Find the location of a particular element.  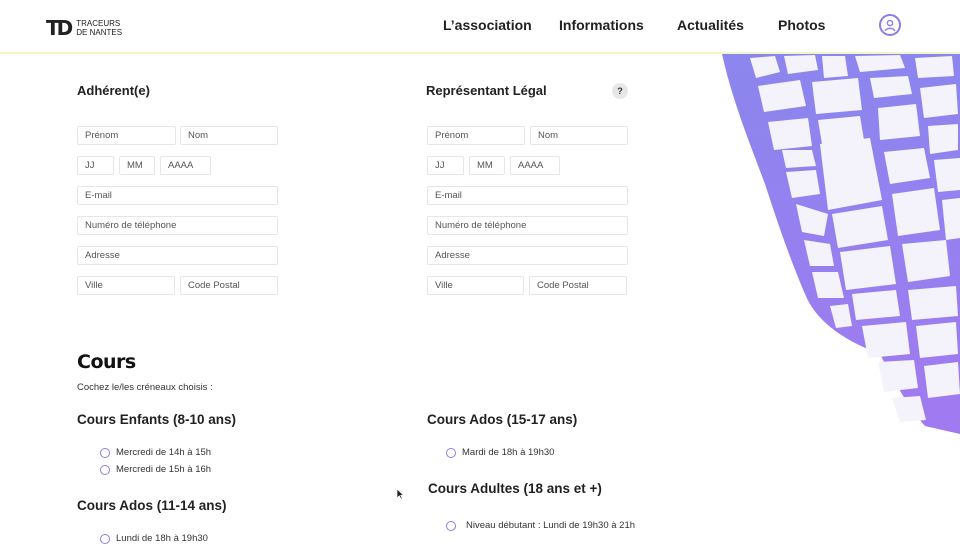

help-button: ? is located at coordinates (620, 91).